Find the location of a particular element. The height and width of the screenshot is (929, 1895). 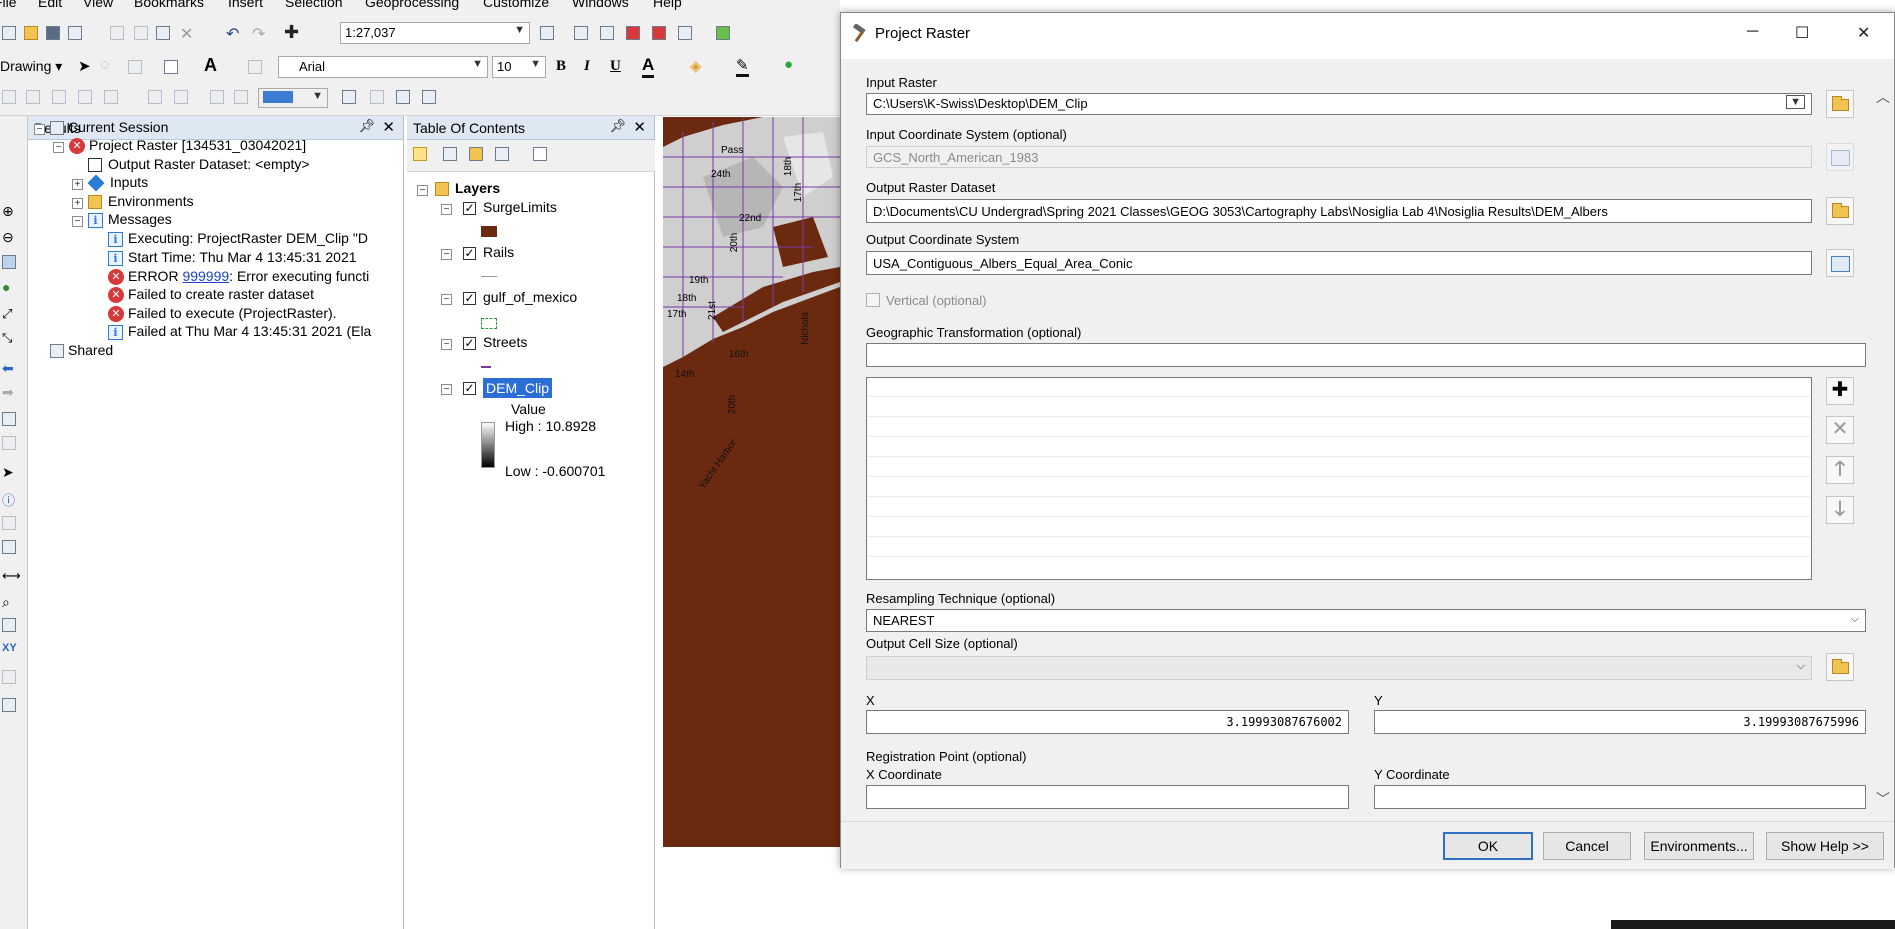

change-layout-icon is located at coordinates (403, 97).